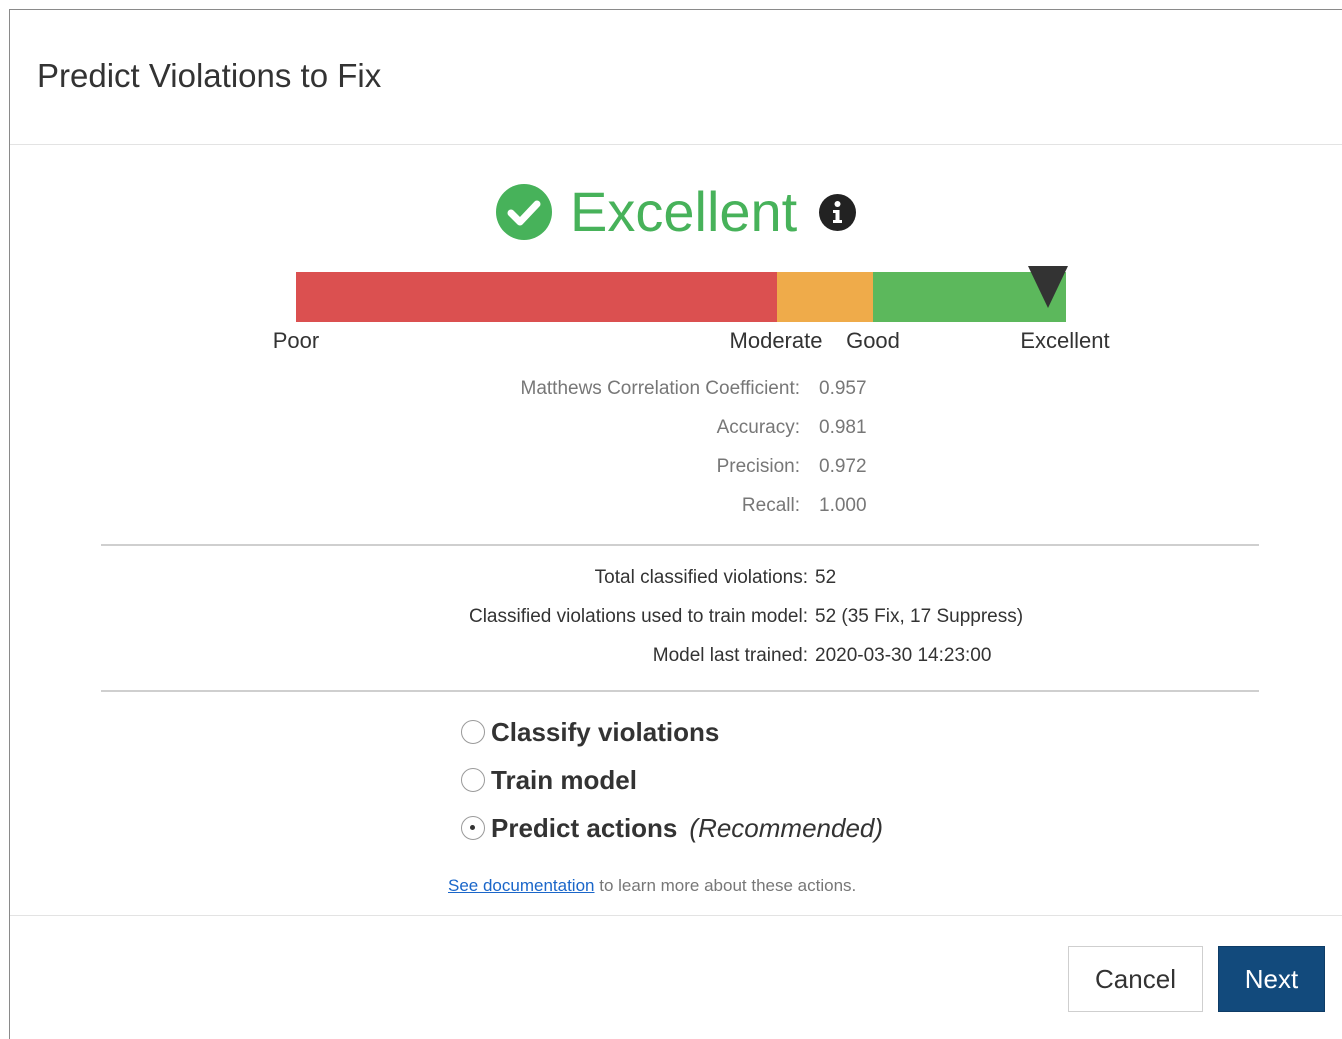 Image resolution: width=1342 pixels, height=1039 pixels. What do you see at coordinates (838, 212) in the screenshot?
I see `info-icon` at bounding box center [838, 212].